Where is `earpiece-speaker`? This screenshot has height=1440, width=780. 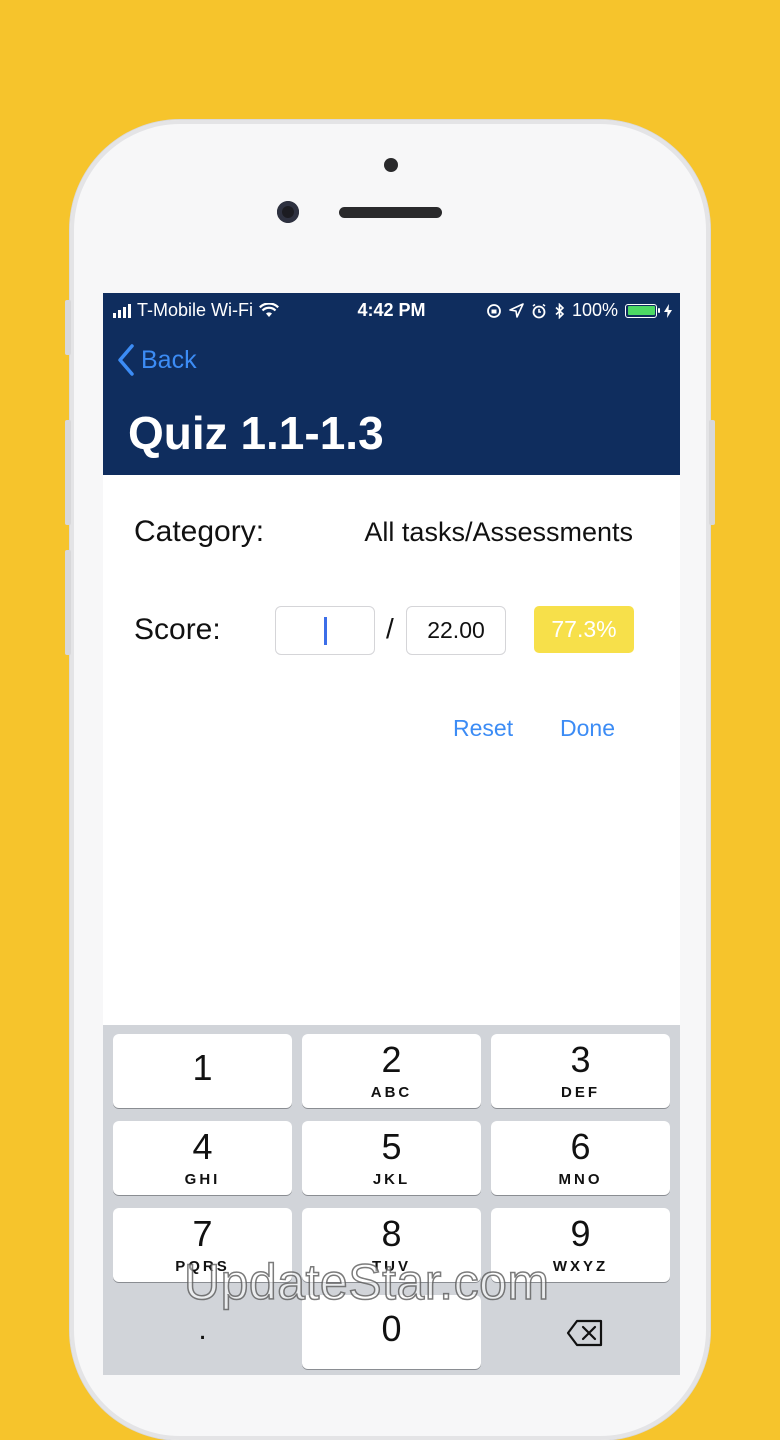
earpiece-speaker is located at coordinates (390, 212).